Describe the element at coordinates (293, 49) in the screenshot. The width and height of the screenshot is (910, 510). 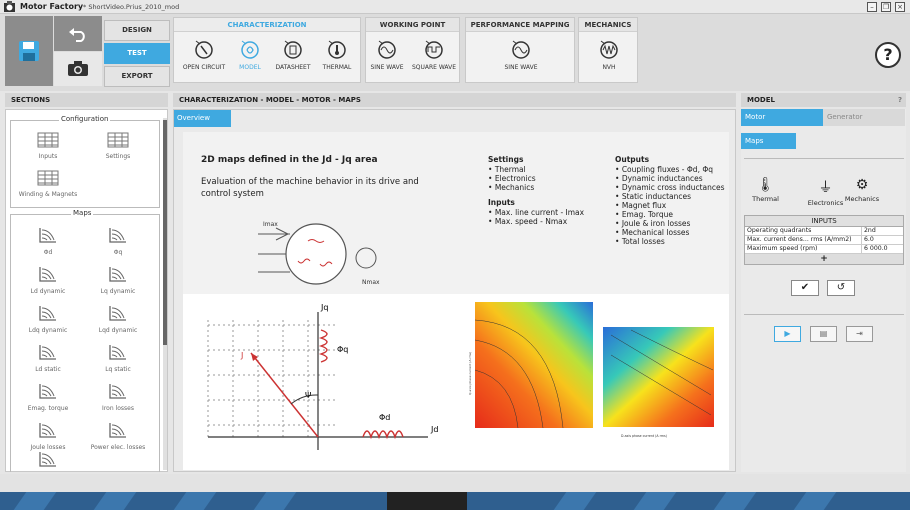
I see `datasheet-icon` at that location.